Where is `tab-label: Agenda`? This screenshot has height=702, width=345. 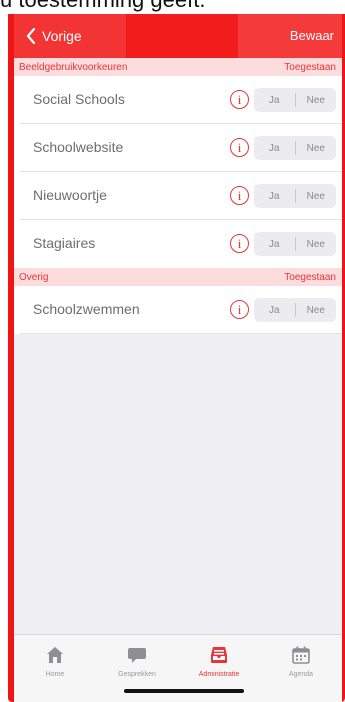 tab-label: Agenda is located at coordinates (301, 674).